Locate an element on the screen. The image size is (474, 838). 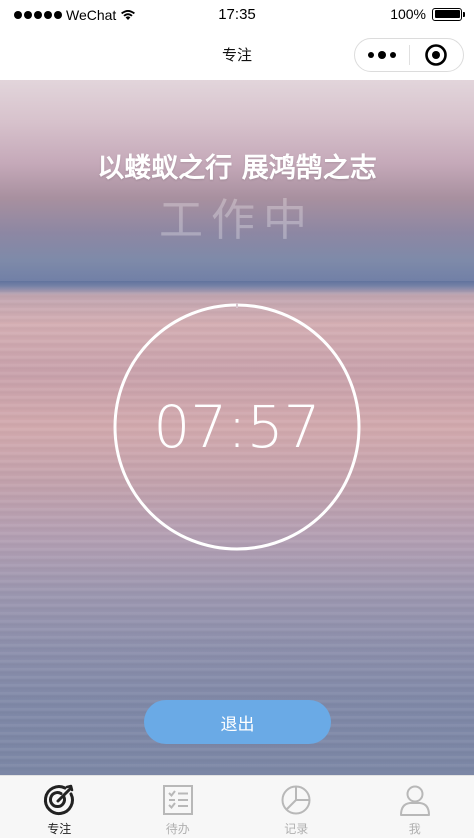
status-right: 100% is located at coordinates (427, 14).